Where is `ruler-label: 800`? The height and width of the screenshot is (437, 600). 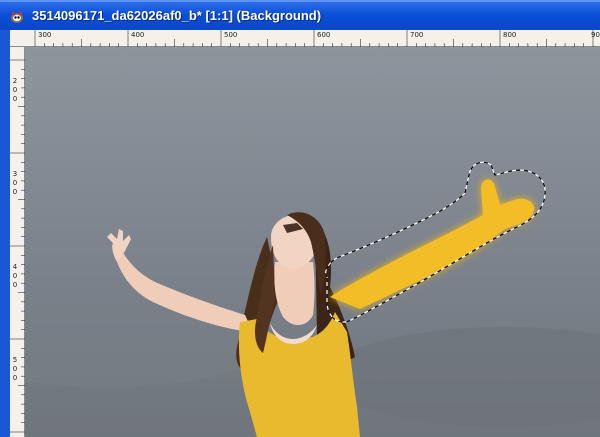
ruler-label: 800 is located at coordinates (510, 35).